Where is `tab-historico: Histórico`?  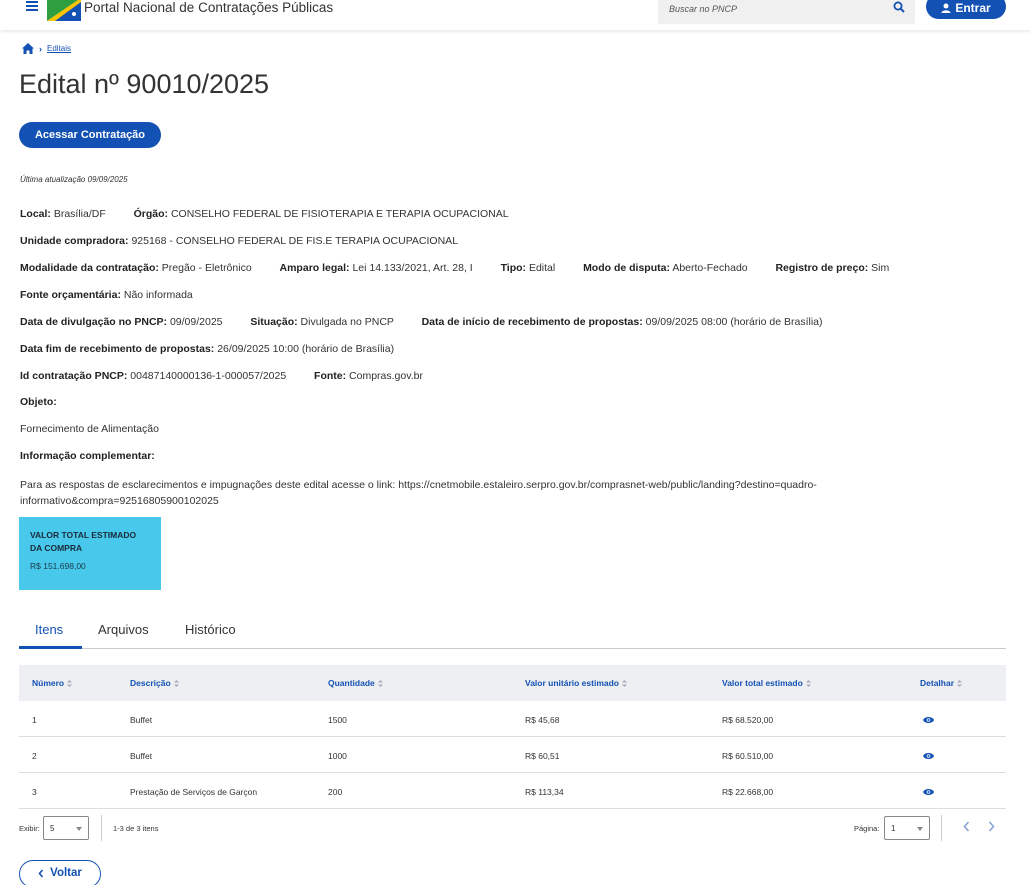
tab-historico: Histórico is located at coordinates (210, 629).